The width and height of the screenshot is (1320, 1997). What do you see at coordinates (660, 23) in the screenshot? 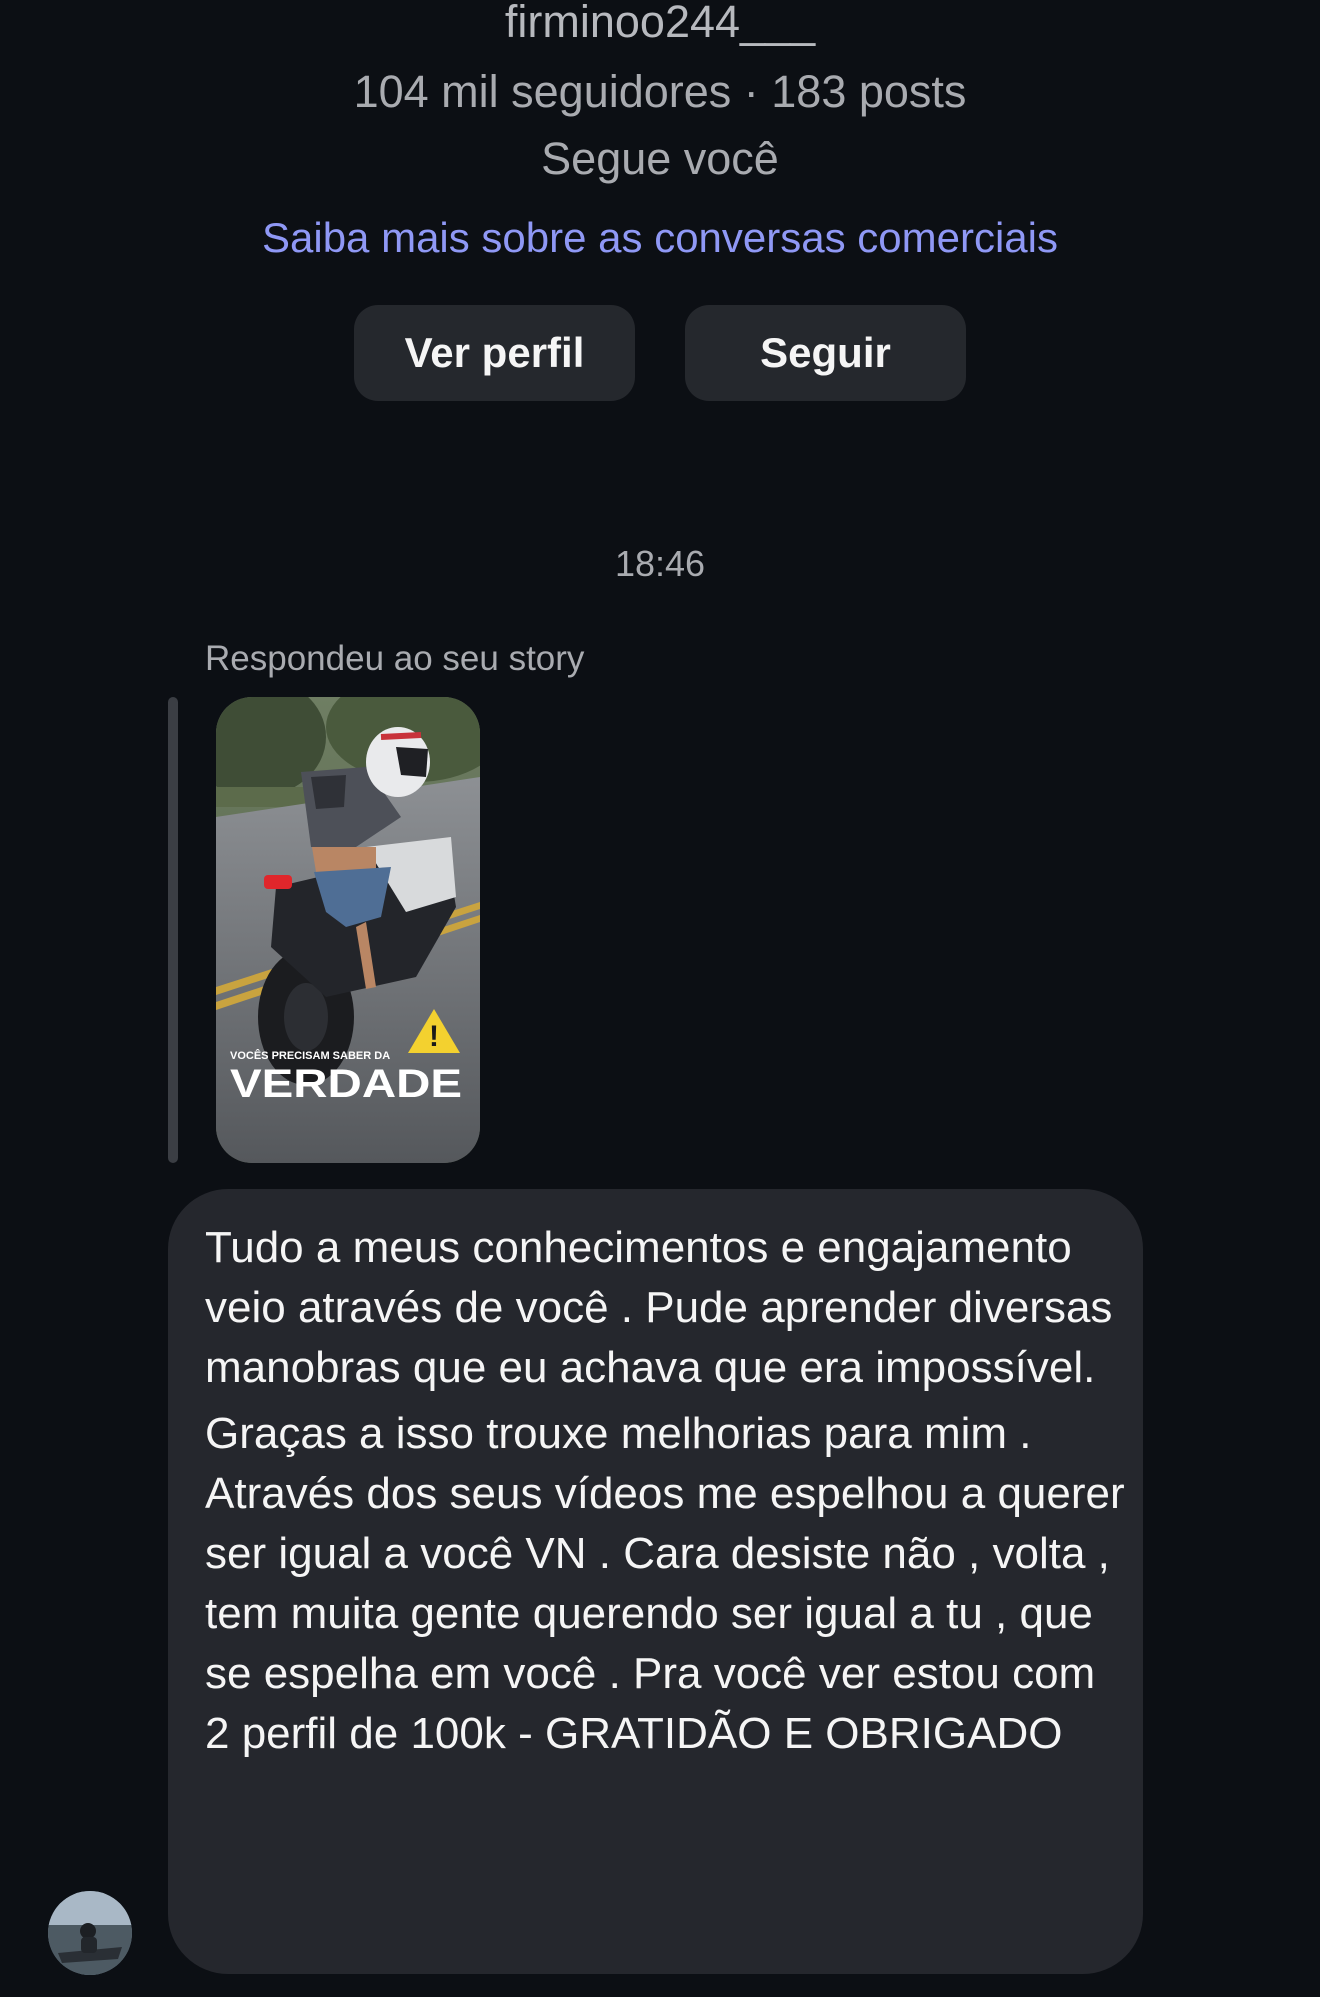
I see `profile-username: firminoo244___` at bounding box center [660, 23].